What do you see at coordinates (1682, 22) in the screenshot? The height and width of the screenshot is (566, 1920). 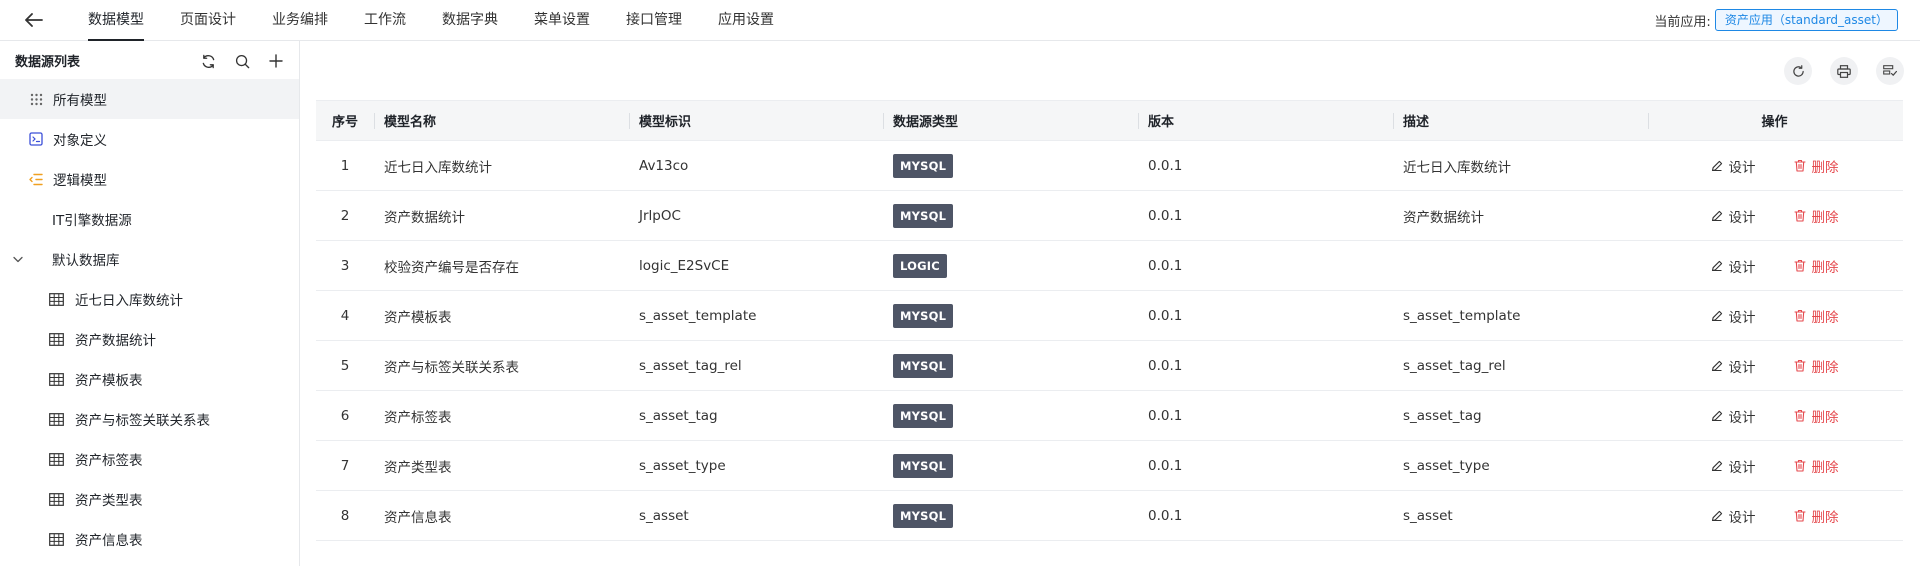 I see `current-app-label: 当前应用:` at bounding box center [1682, 22].